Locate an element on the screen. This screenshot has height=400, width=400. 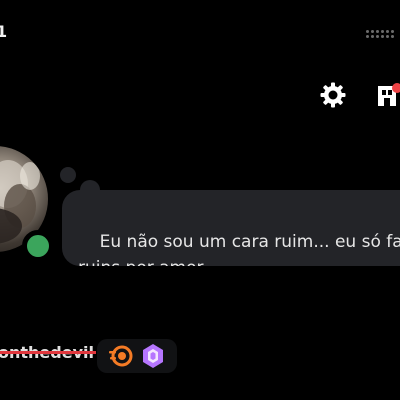
status-bar-time: 1 is located at coordinates (4, 31).